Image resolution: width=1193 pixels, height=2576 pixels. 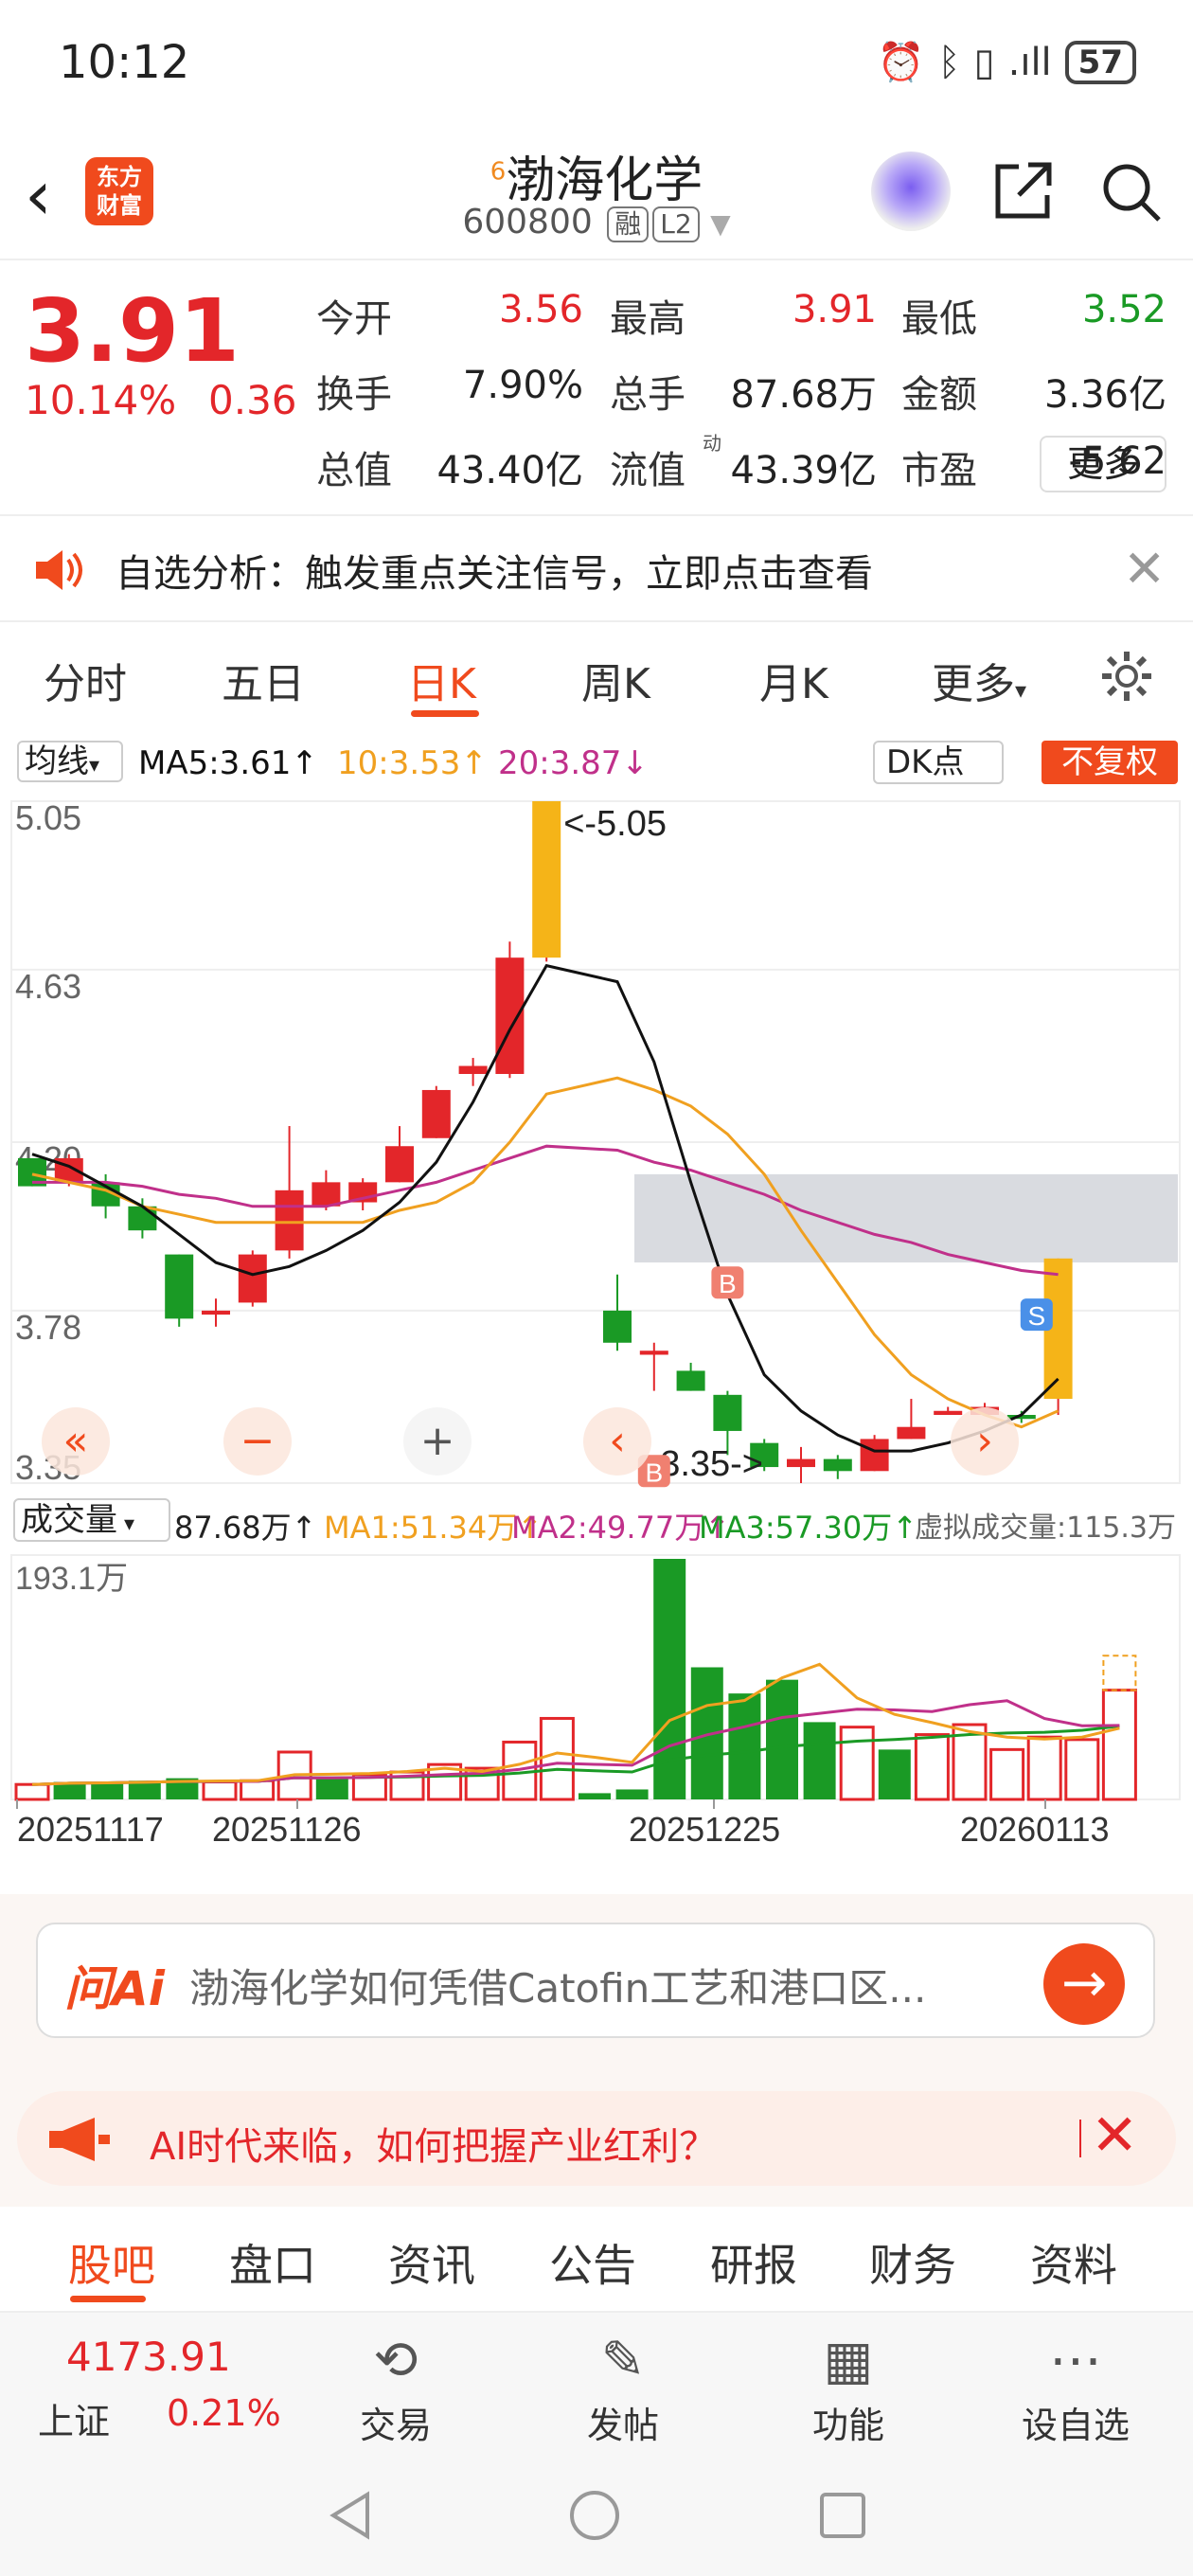 I want to click on x-tick-label: 20260113, so click(x=1035, y=1829).